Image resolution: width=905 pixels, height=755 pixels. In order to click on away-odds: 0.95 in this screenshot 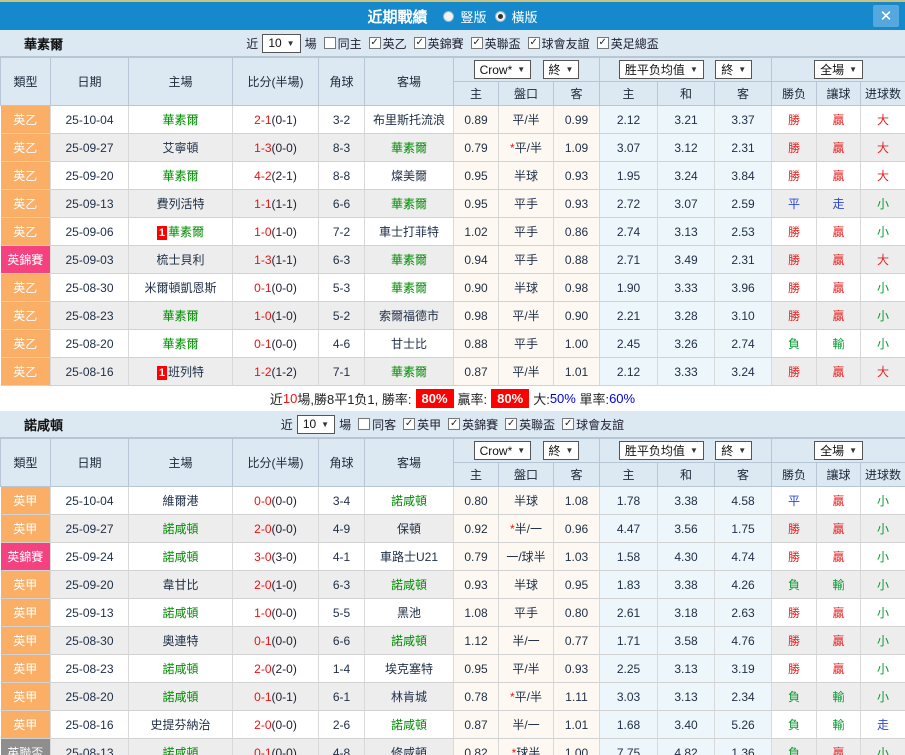, I will do `click(577, 584)`.